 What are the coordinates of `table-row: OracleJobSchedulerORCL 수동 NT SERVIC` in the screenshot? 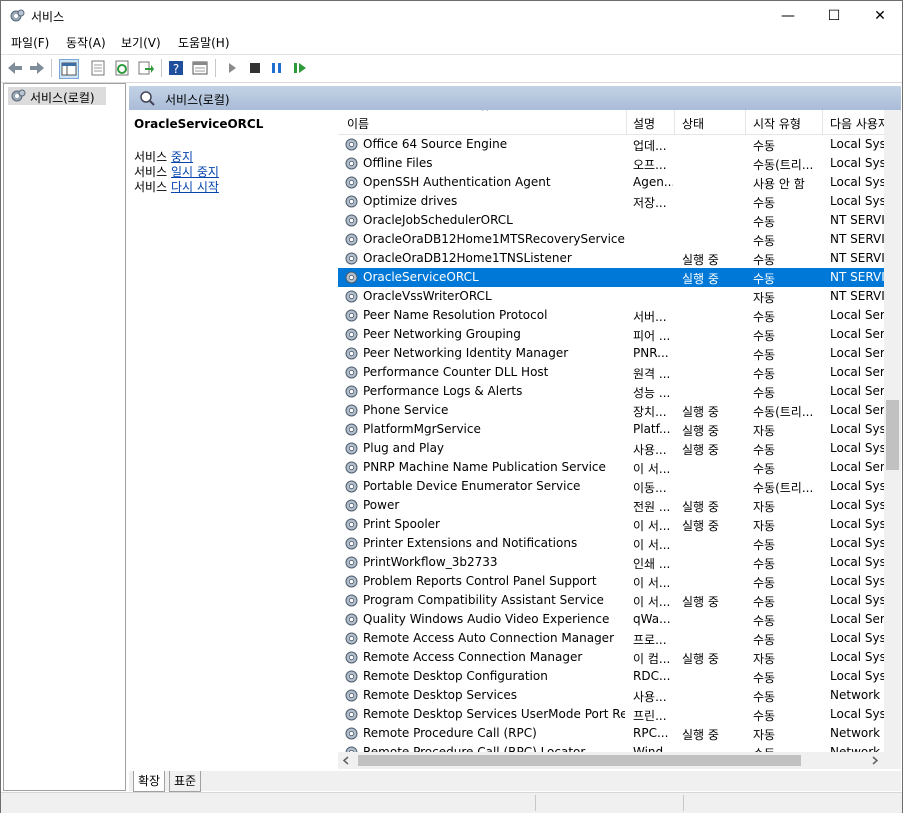 It's located at (611, 220).